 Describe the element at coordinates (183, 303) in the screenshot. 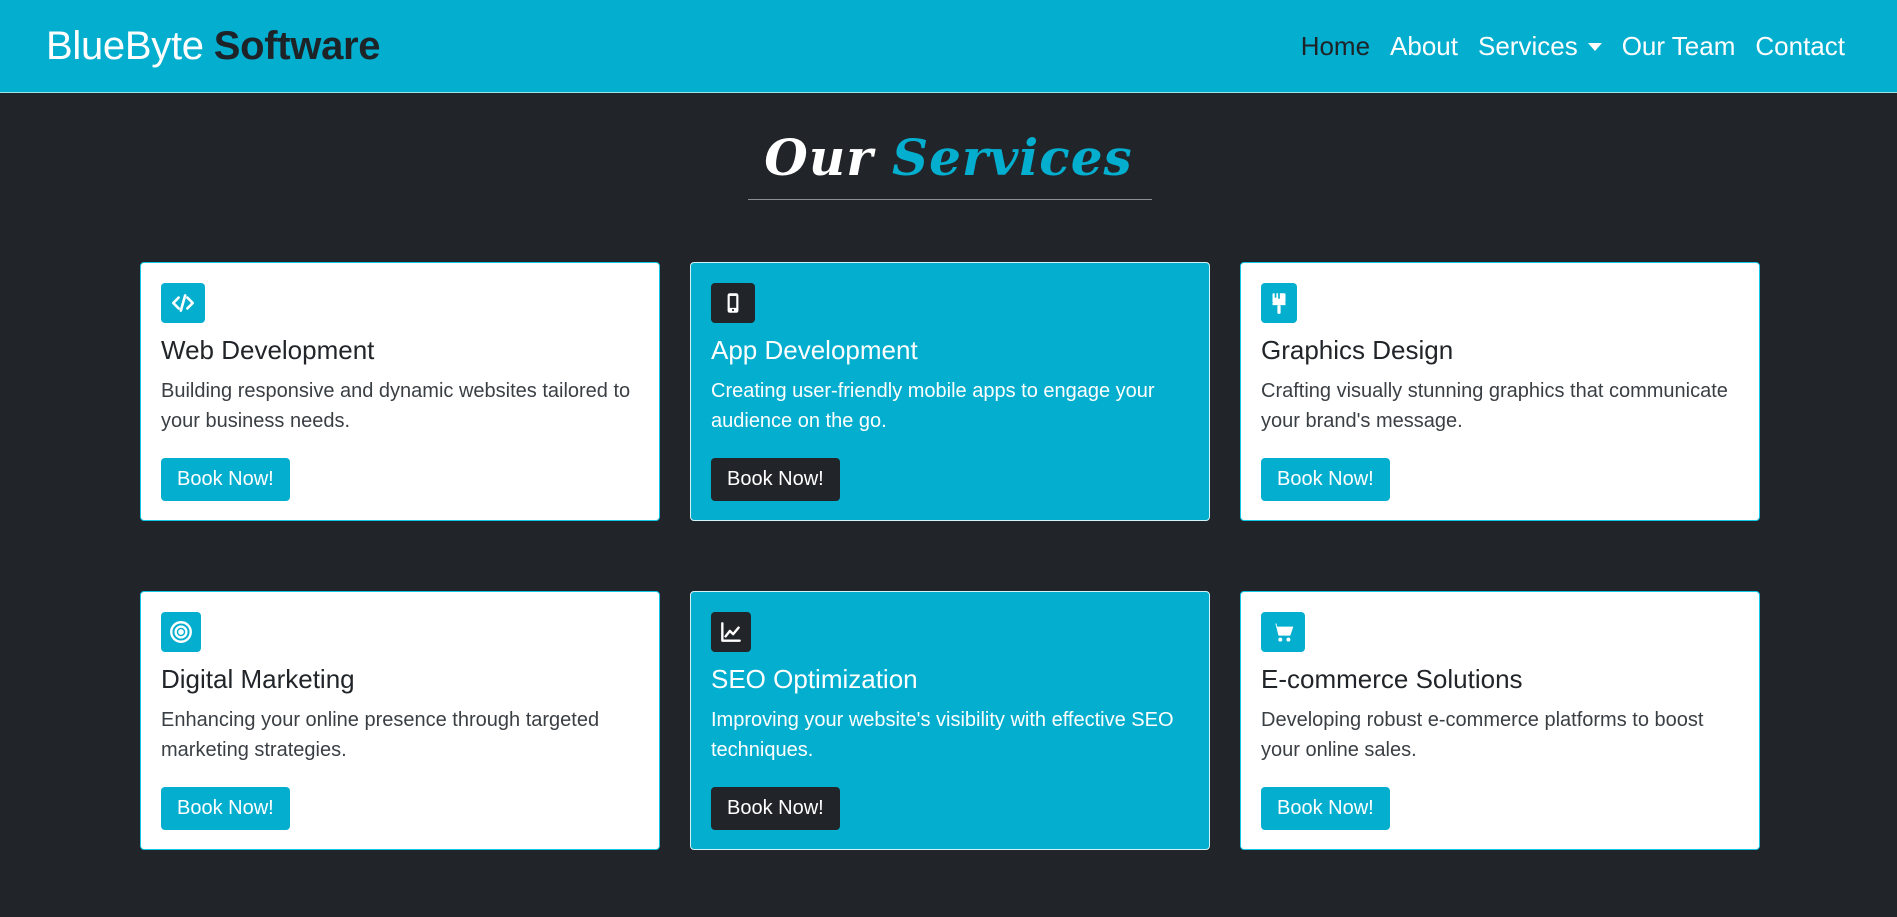

I see `code-icon` at that location.